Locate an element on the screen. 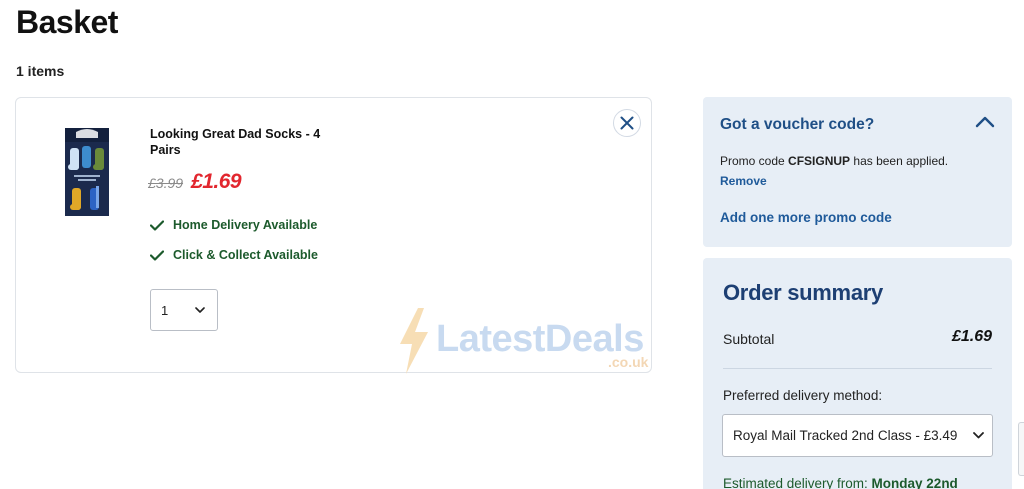 This screenshot has height=489, width=1024. order-summary-title: Order summary is located at coordinates (803, 292).